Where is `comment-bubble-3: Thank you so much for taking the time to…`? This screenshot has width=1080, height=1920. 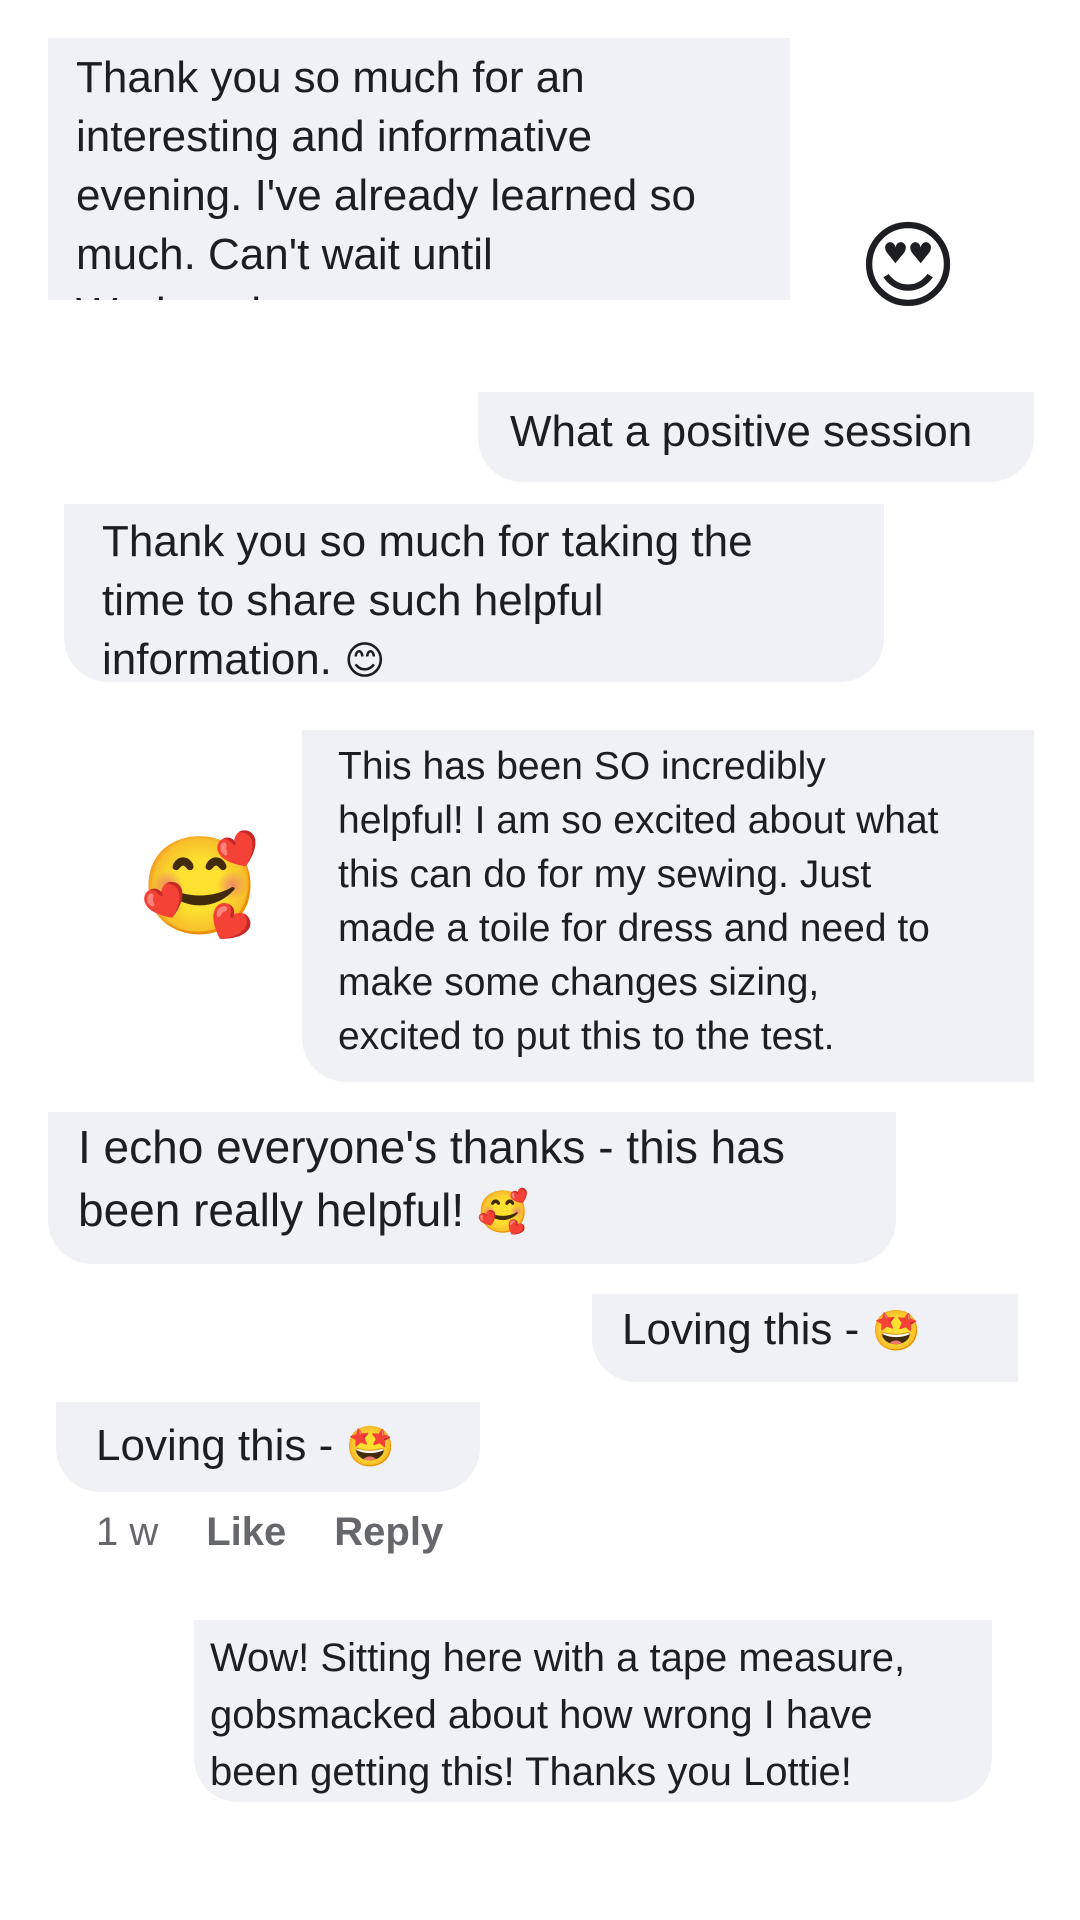 comment-bubble-3: Thank you so much for taking the time to… is located at coordinates (474, 593).